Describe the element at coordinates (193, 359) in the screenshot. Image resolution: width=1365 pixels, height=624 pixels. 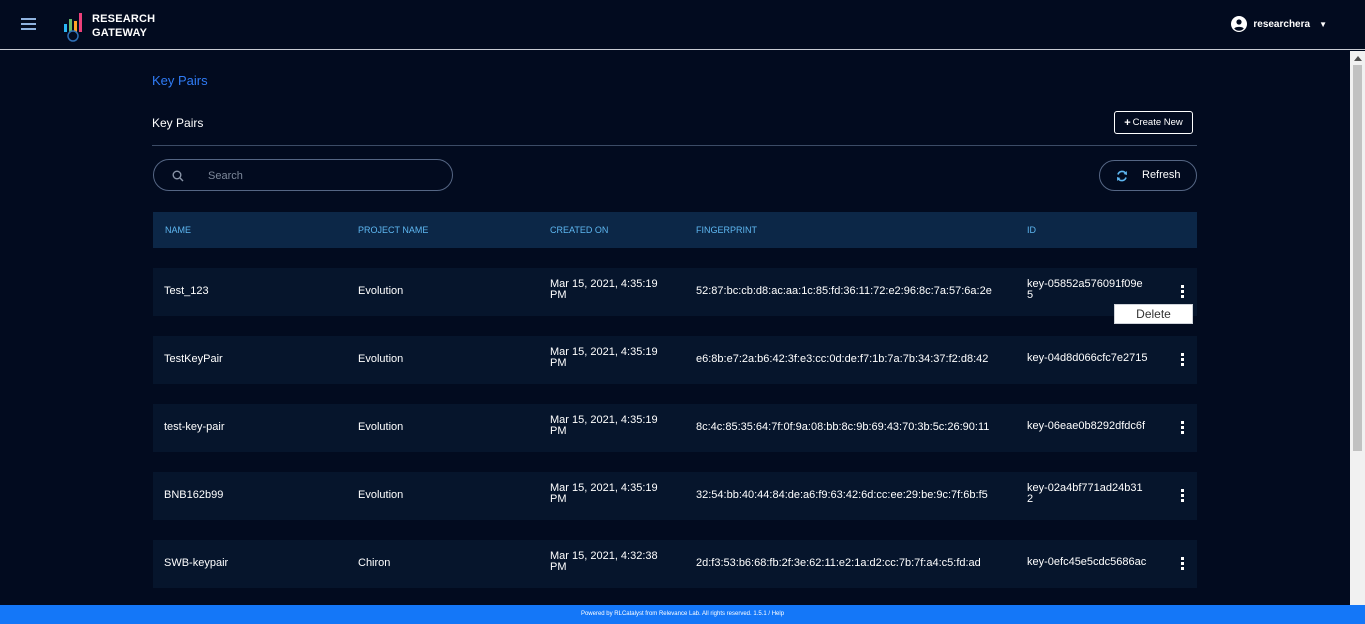
I see `cell-name: TestKeyPair` at that location.